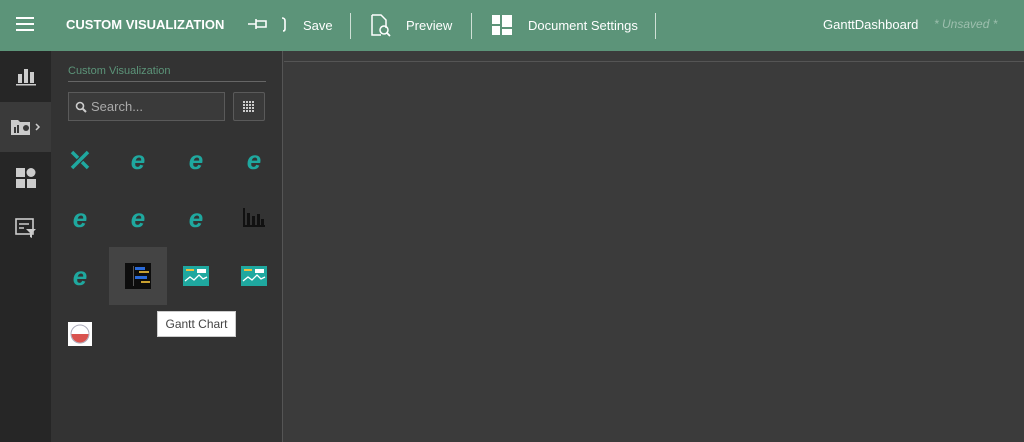 Image resolution: width=1024 pixels, height=442 pixels. I want to click on gantt-chart-icon, so click(138, 276).